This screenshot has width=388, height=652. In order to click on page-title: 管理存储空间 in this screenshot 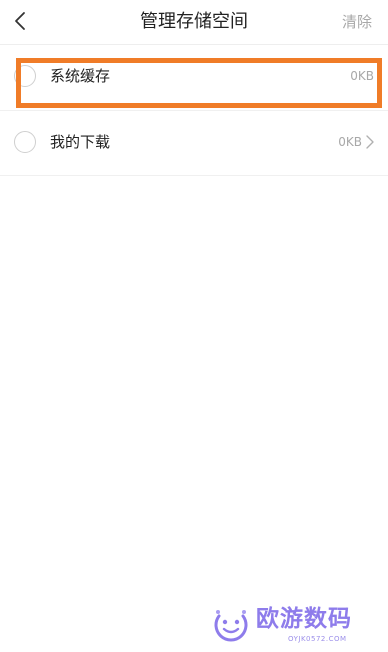, I will do `click(194, 21)`.